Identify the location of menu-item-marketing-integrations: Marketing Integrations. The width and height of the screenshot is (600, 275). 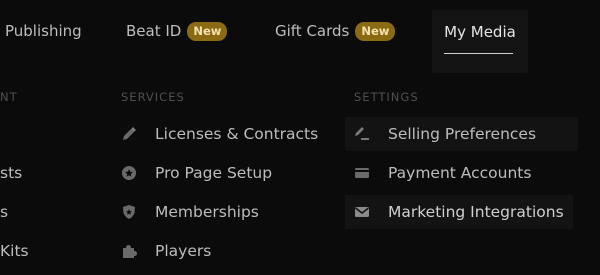
(459, 212).